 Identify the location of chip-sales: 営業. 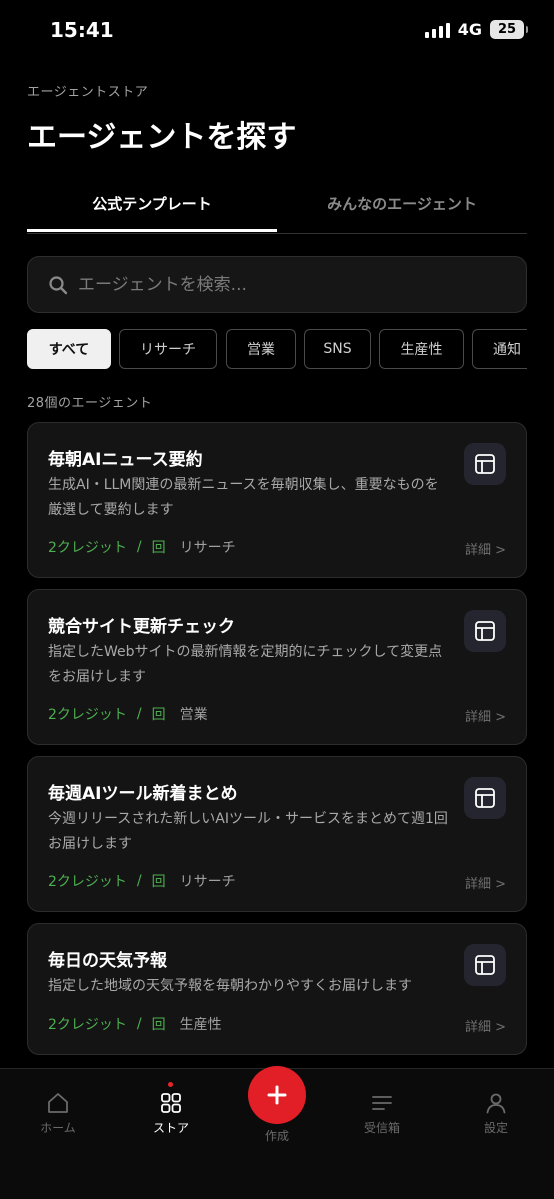
(261, 349).